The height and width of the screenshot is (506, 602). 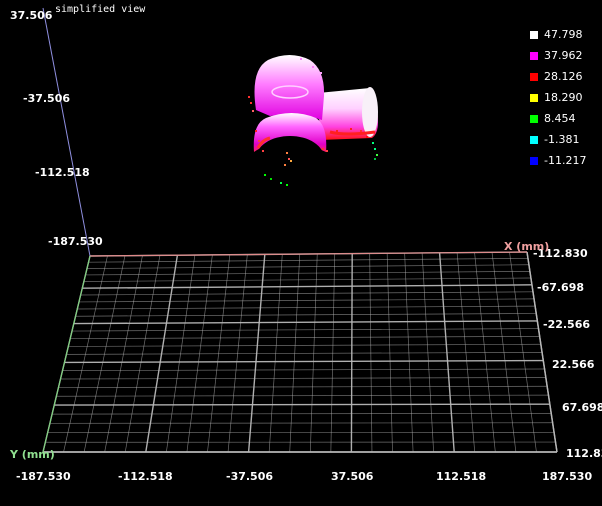 I want to click on y-tick-label: 37.506, so click(x=352, y=476).